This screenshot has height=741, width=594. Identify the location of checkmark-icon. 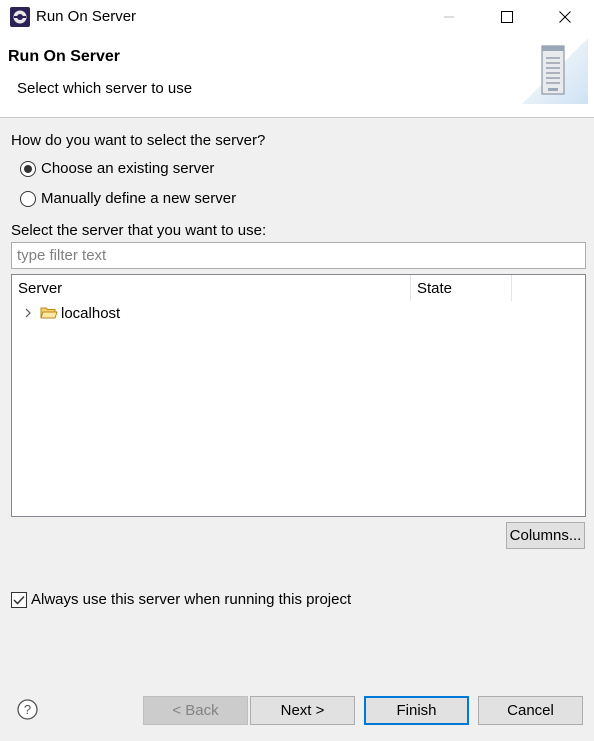
(19, 600).